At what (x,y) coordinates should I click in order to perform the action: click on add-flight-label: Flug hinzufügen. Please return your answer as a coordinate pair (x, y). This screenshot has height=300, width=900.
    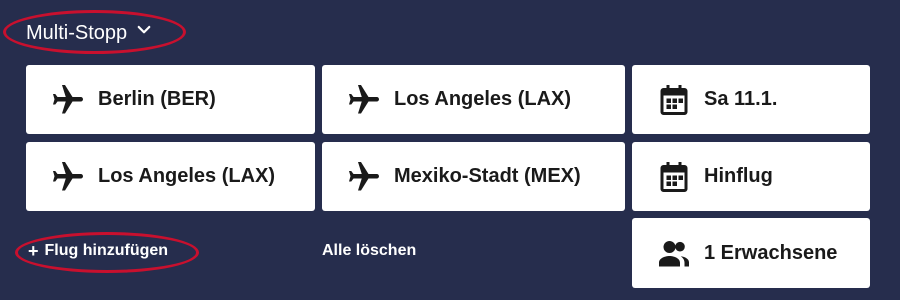
    Looking at the image, I should click on (106, 250).